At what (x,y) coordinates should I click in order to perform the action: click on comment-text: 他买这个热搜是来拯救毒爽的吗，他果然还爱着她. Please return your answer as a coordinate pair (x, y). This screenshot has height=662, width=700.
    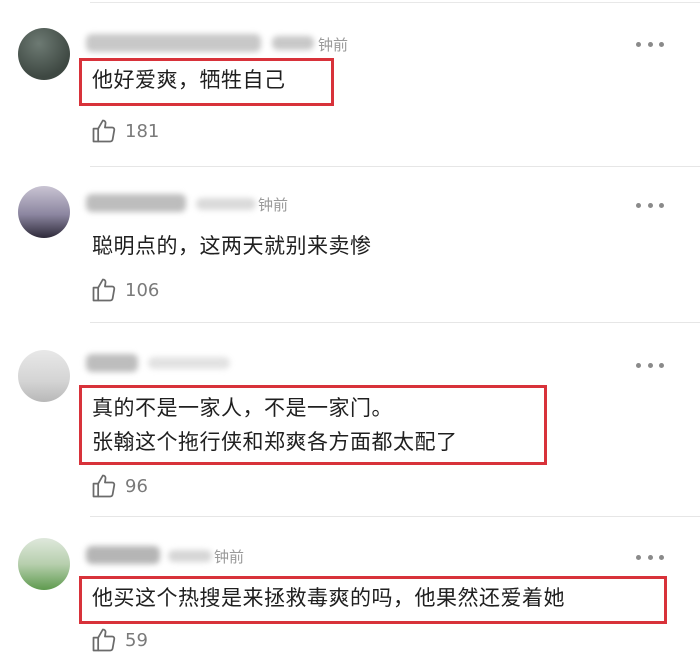
    Looking at the image, I should click on (373, 600).